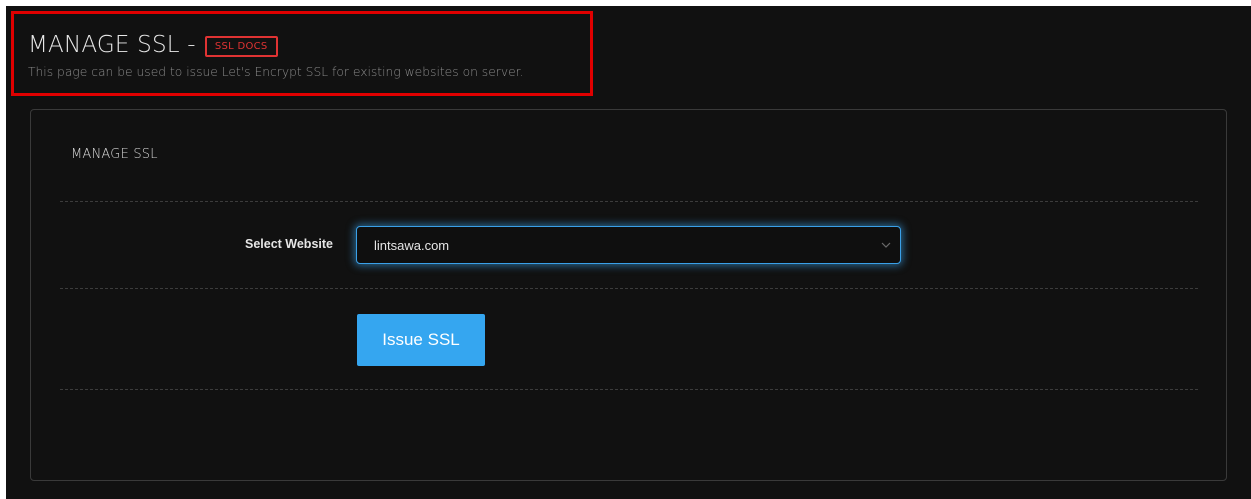 The image size is (1251, 499). What do you see at coordinates (628, 245) in the screenshot?
I see `website-select: lintsawa.com` at bounding box center [628, 245].